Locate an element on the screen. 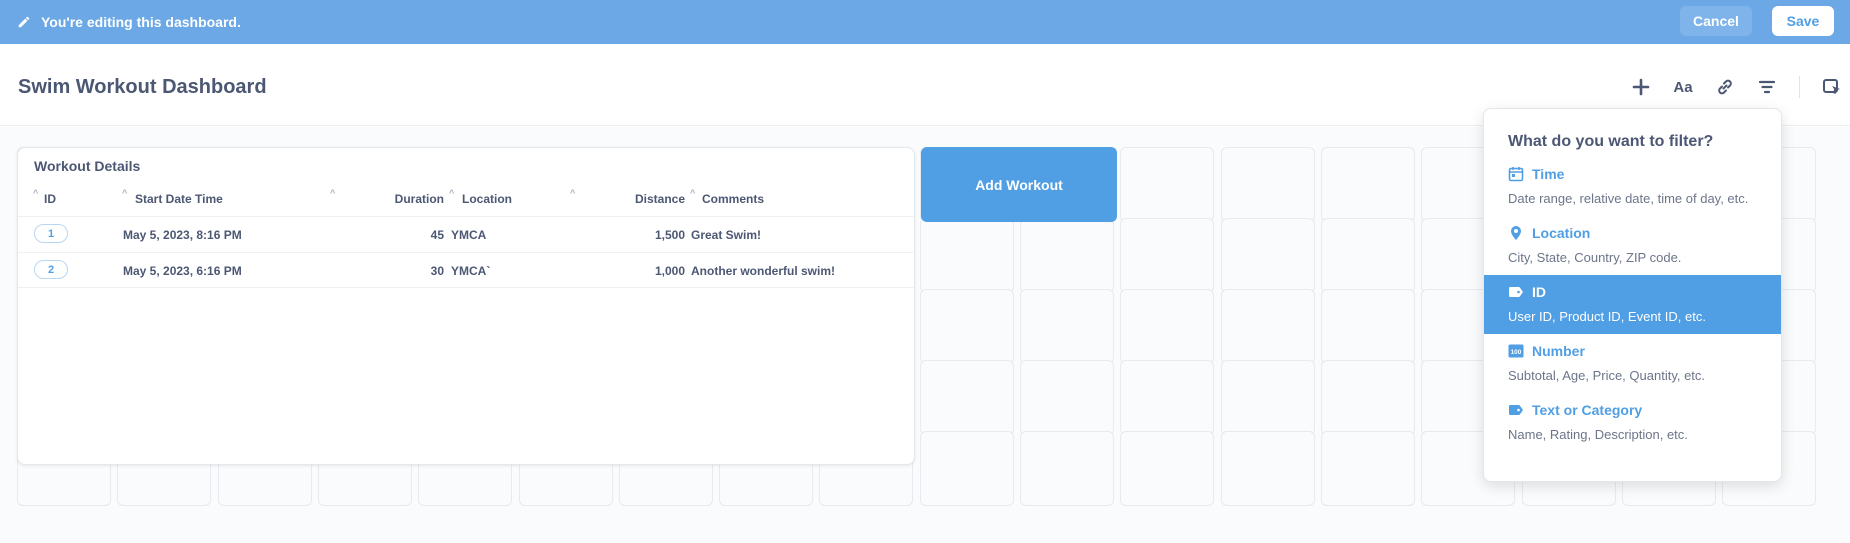  popover-title: What do you want to filter? is located at coordinates (1611, 141).